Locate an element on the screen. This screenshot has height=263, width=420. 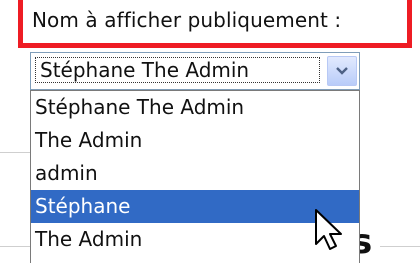
dropdown-option: admin is located at coordinates (195, 173).